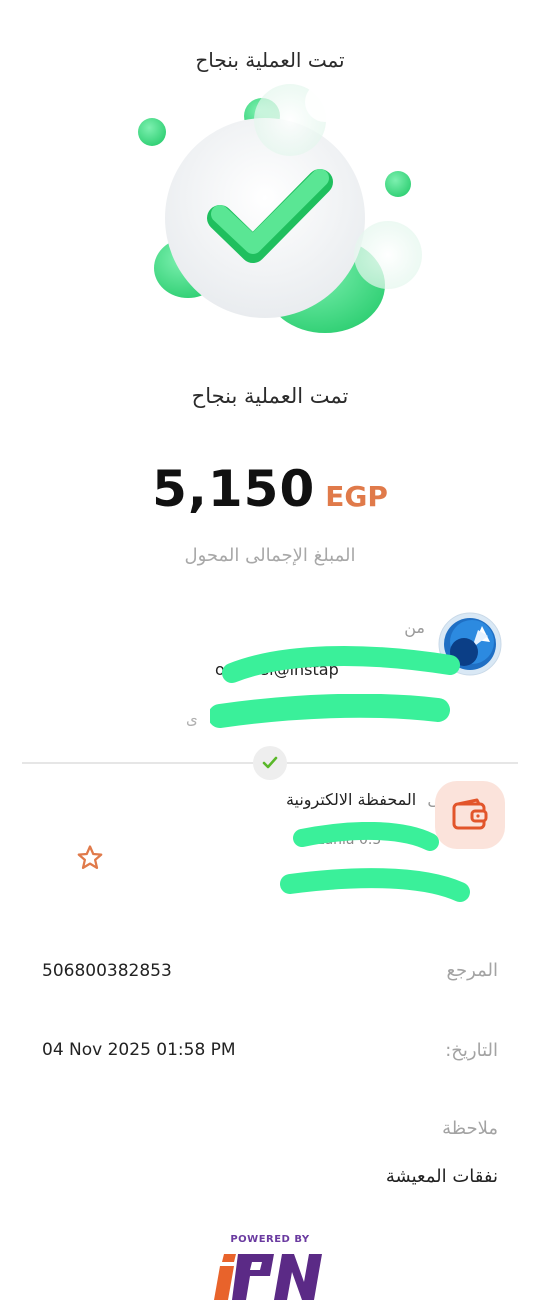  What do you see at coordinates (192, 719) in the screenshot?
I see `sender-subtext: ى` at bounding box center [192, 719].